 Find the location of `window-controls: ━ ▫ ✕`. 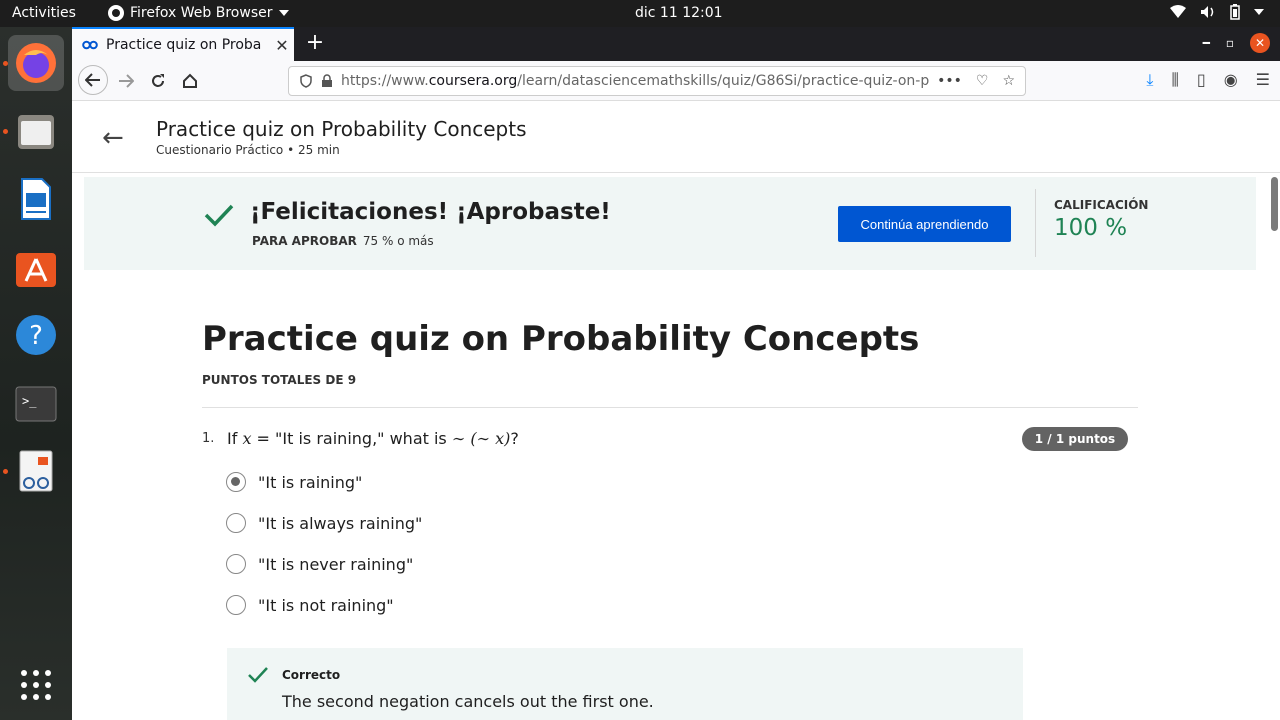

window-controls: ━ ▫ ✕ is located at coordinates (1236, 43).